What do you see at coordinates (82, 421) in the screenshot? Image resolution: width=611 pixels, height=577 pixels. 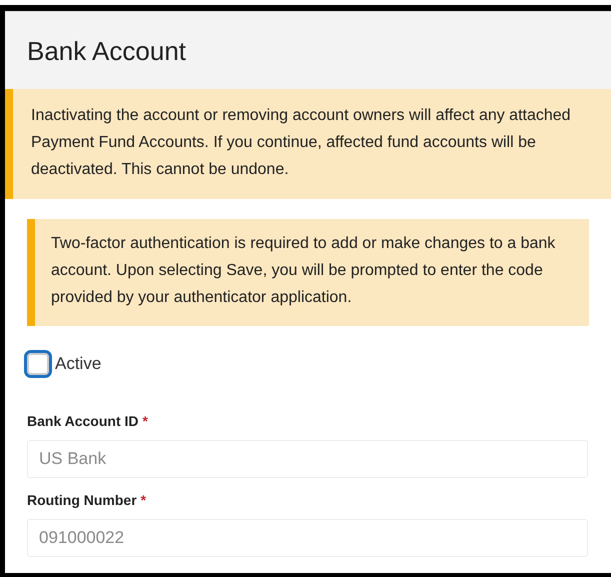 I see `field-label: Bank Account ID` at bounding box center [82, 421].